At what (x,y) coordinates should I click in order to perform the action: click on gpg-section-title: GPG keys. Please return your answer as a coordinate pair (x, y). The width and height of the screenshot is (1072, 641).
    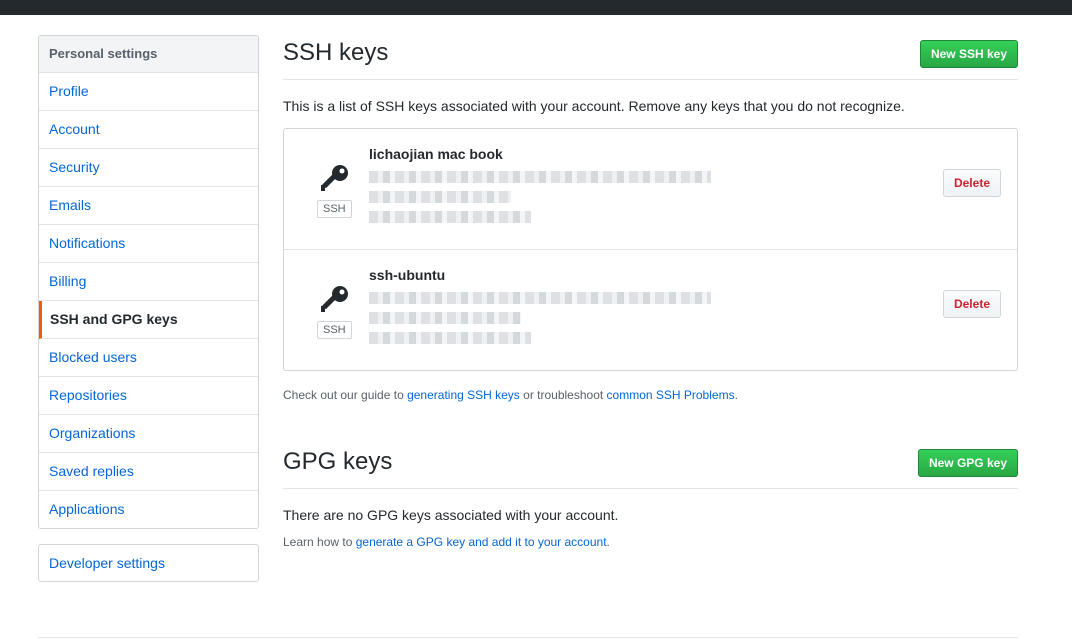
    Looking at the image, I should click on (338, 461).